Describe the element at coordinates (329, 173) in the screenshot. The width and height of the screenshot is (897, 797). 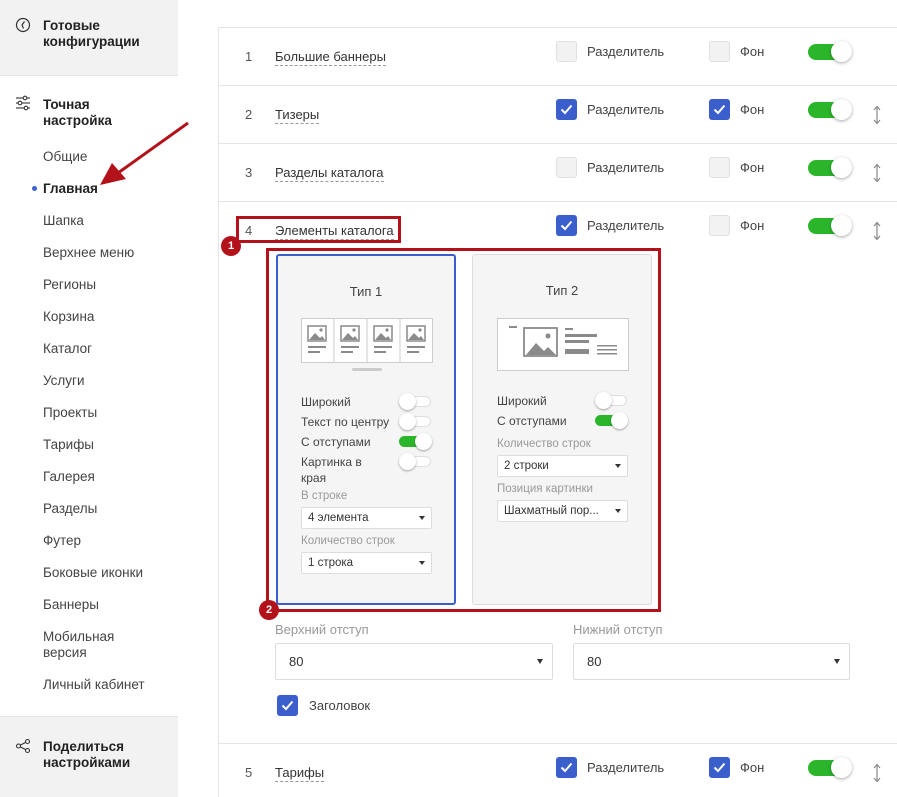
I see `row-label: Разделы каталога` at that location.